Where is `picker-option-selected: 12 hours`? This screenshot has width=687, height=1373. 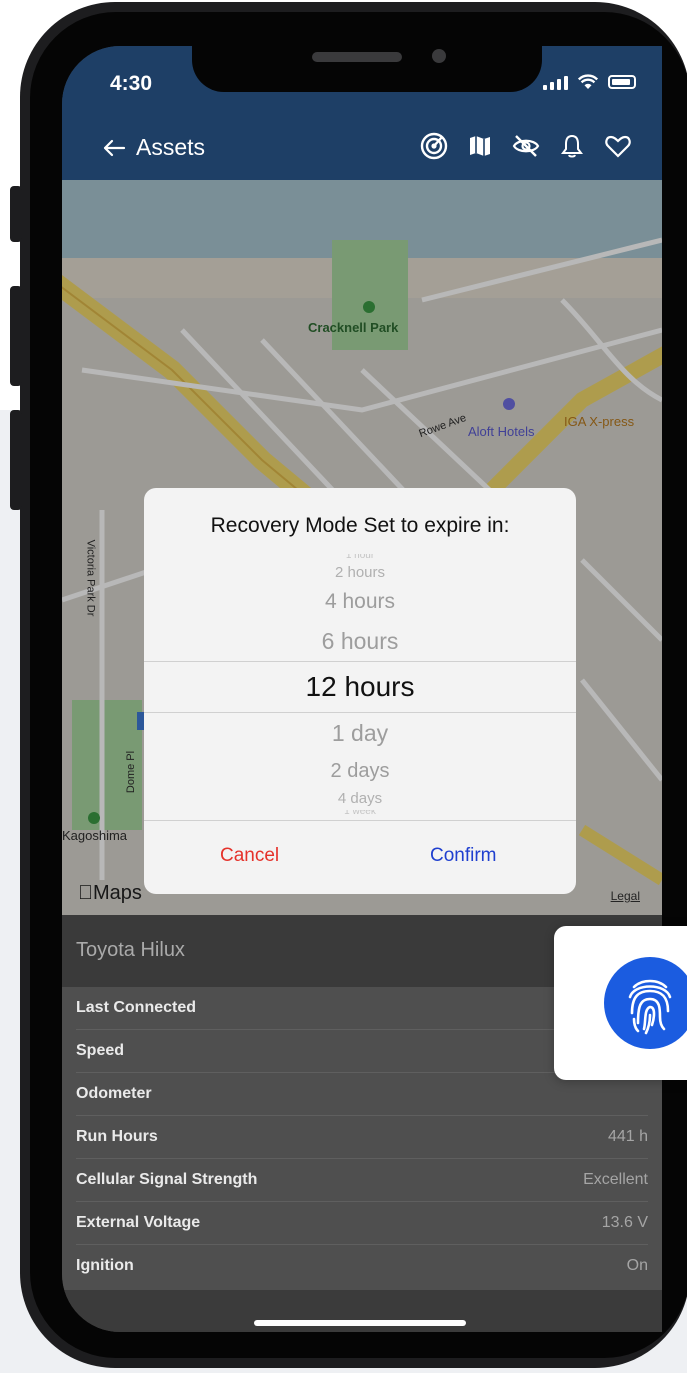
picker-option-selected: 12 hours is located at coordinates (360, 687).